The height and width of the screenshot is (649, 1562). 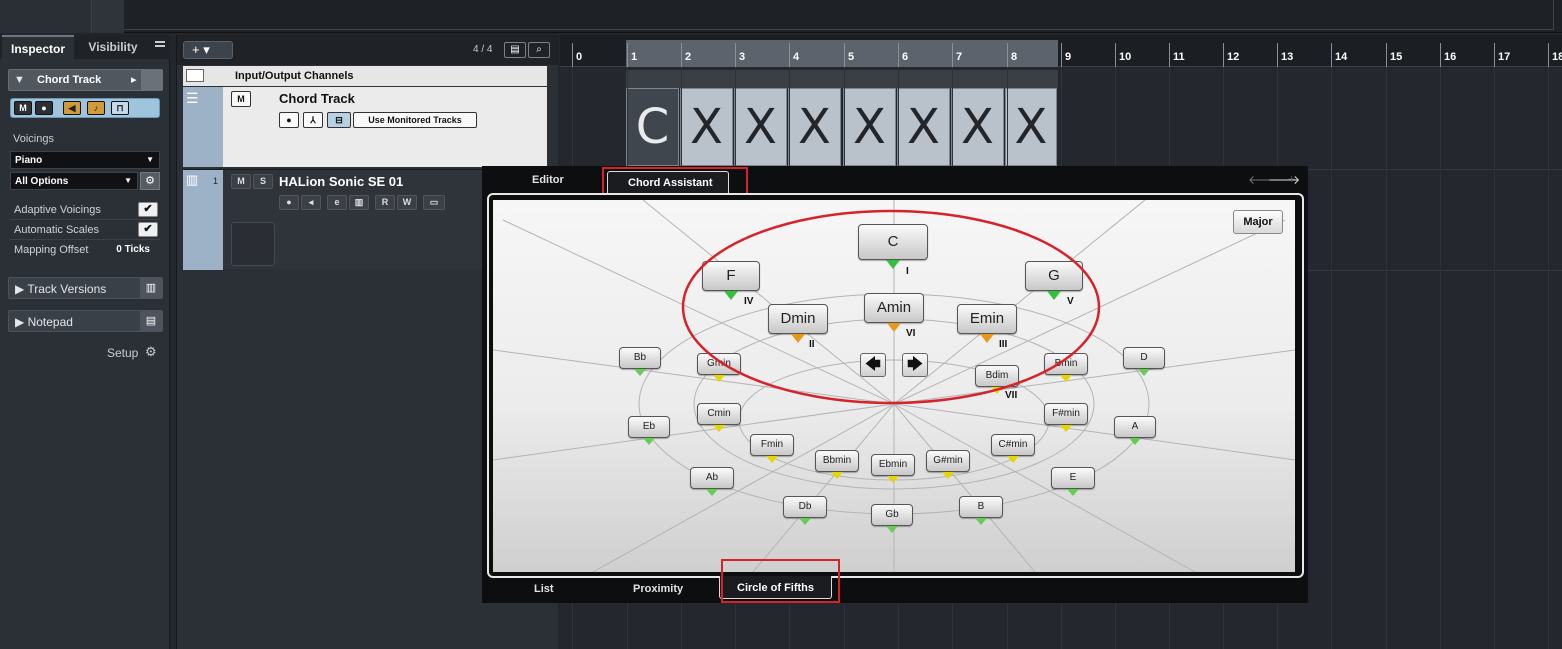 What do you see at coordinates (515, 50) in the screenshot?
I see `list-icon: ▤` at bounding box center [515, 50].